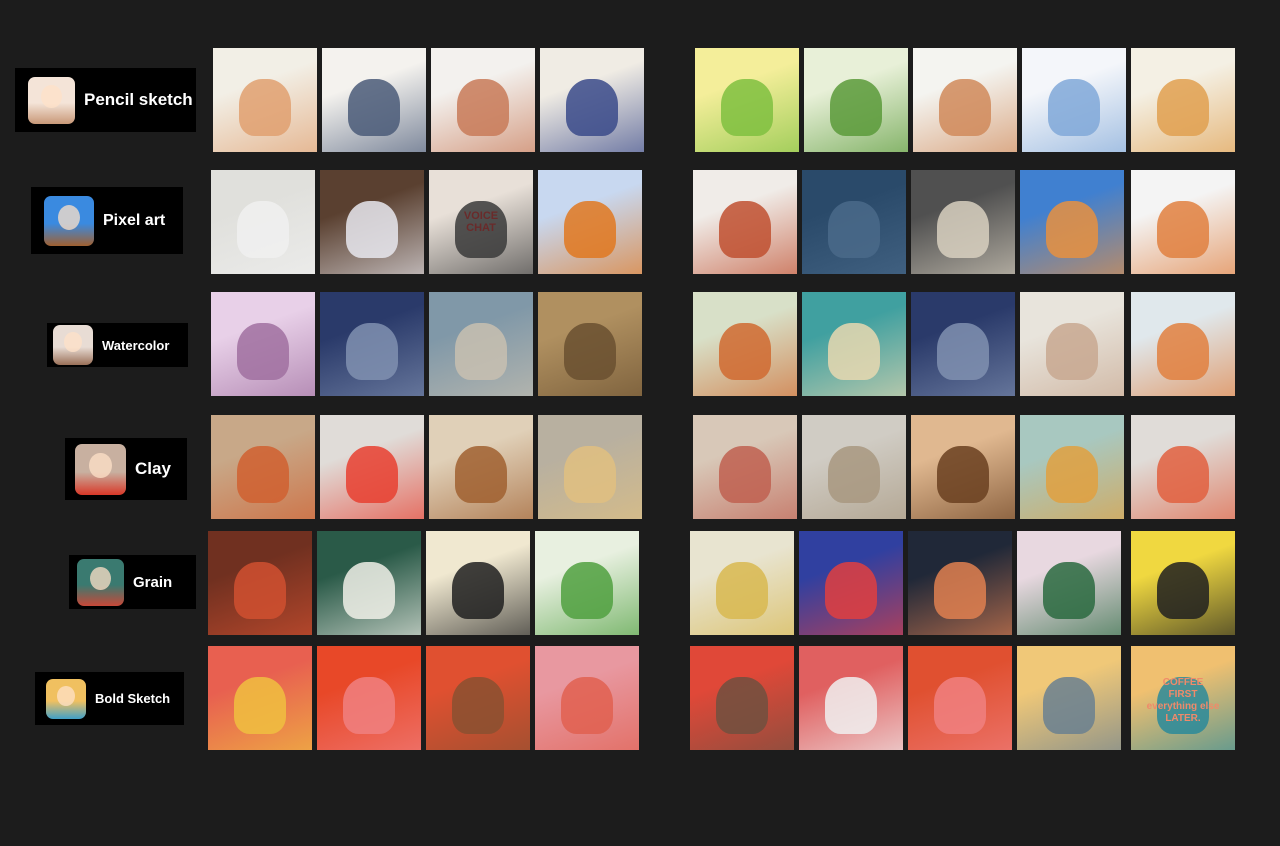  What do you see at coordinates (134, 220) in the screenshot?
I see `style-label-text: Pixel art` at bounding box center [134, 220].